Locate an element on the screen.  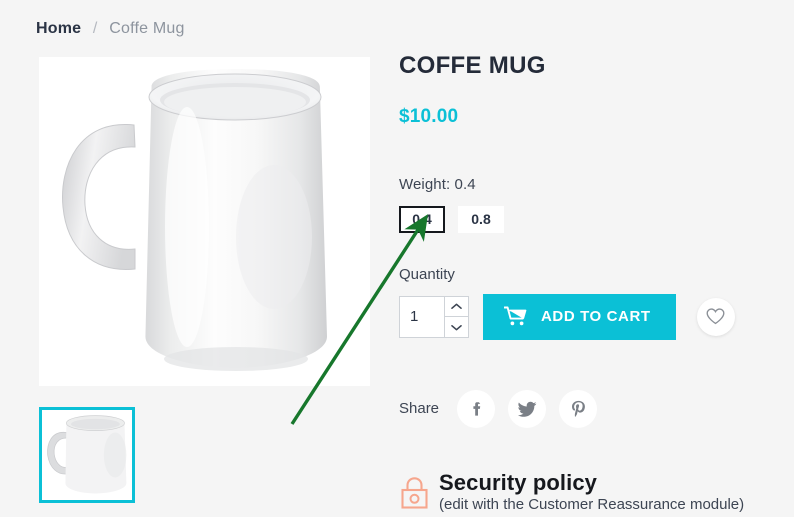
share-facebook-button is located at coordinates (476, 408).